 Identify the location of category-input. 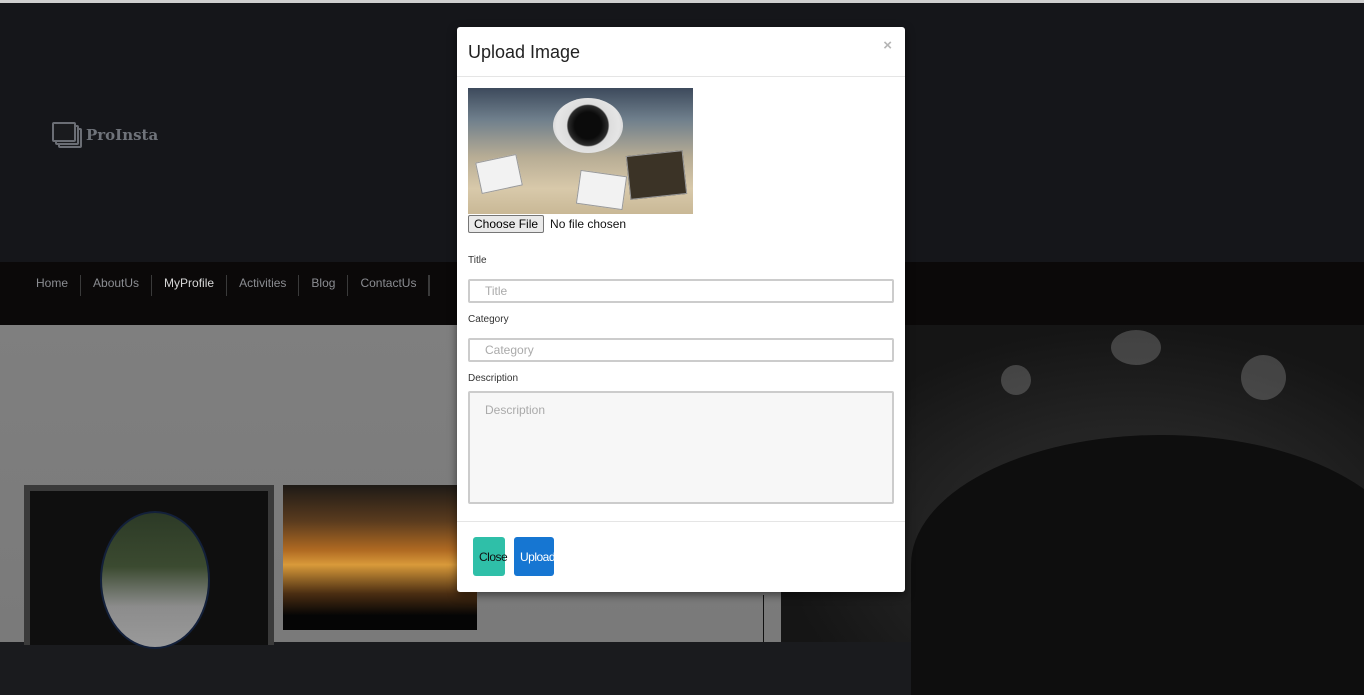
(681, 350).